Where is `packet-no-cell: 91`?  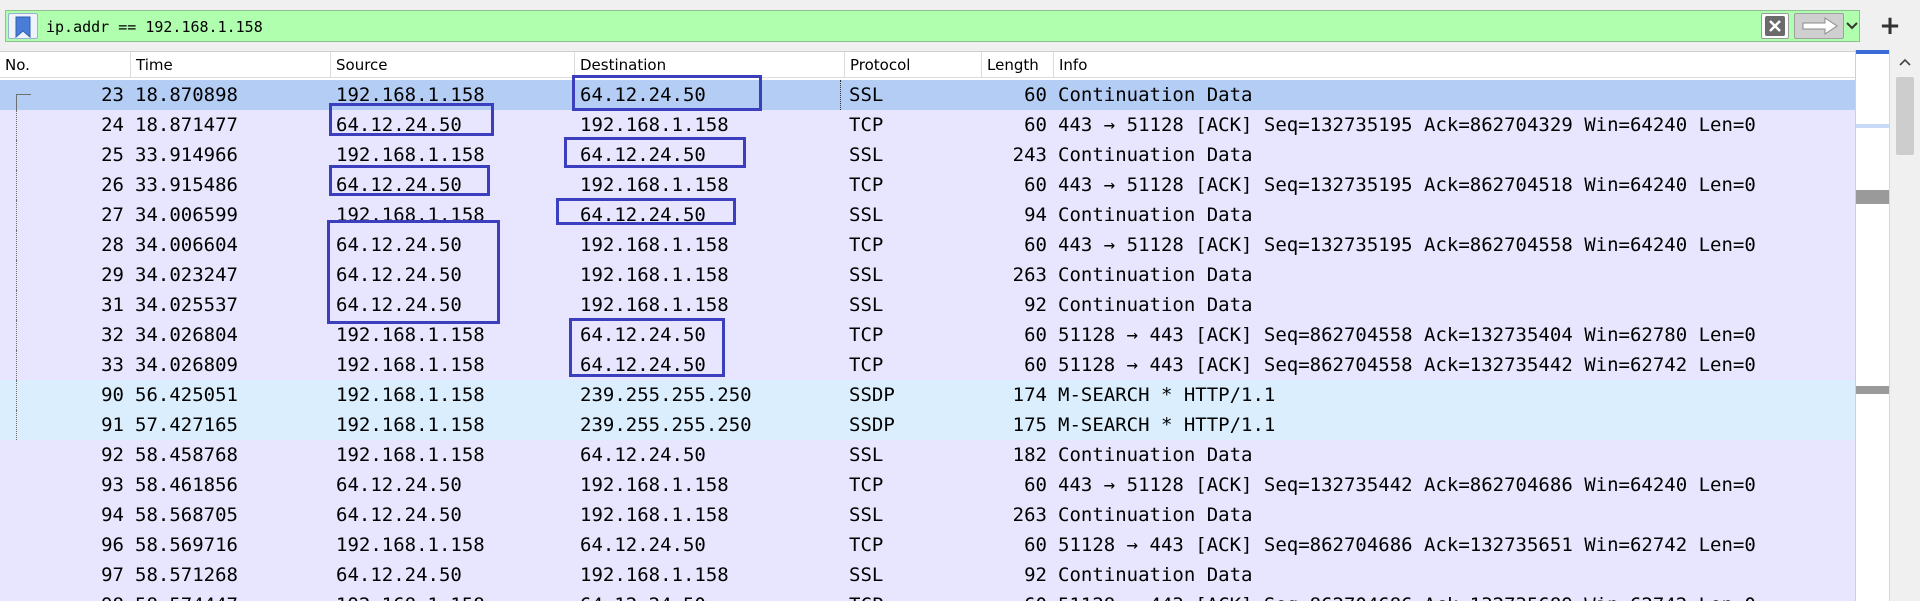
packet-no-cell: 91 is located at coordinates (112, 425).